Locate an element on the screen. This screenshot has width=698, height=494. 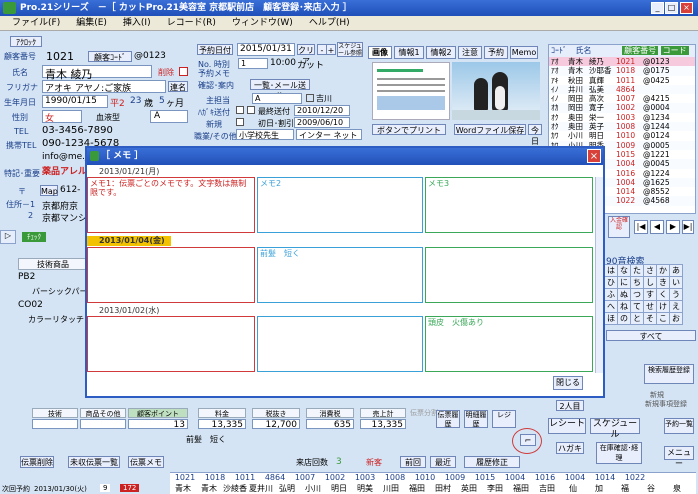
delete-label: 削除 is located at coordinates (166, 72).